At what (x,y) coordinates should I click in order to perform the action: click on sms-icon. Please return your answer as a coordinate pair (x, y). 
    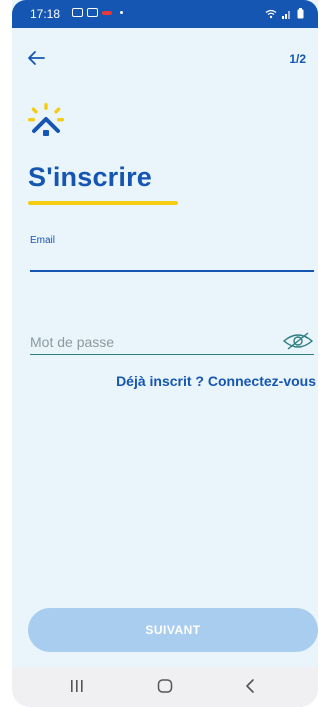
    Looking at the image, I should click on (92, 12).